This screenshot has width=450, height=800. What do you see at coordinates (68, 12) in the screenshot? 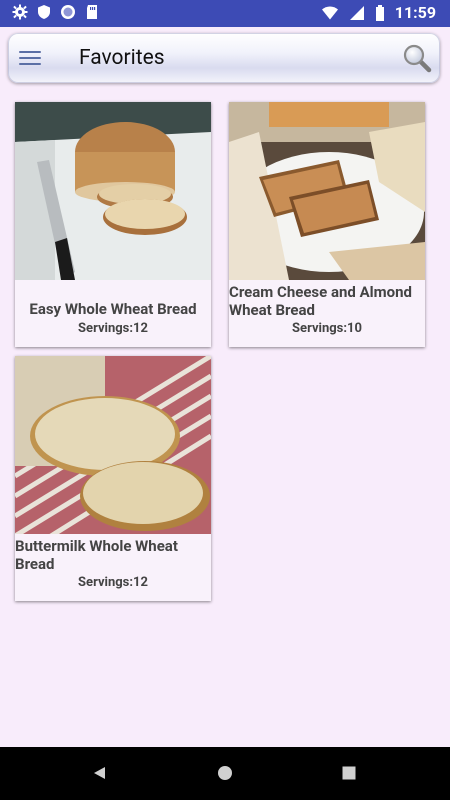
I see `circle-icon` at bounding box center [68, 12].